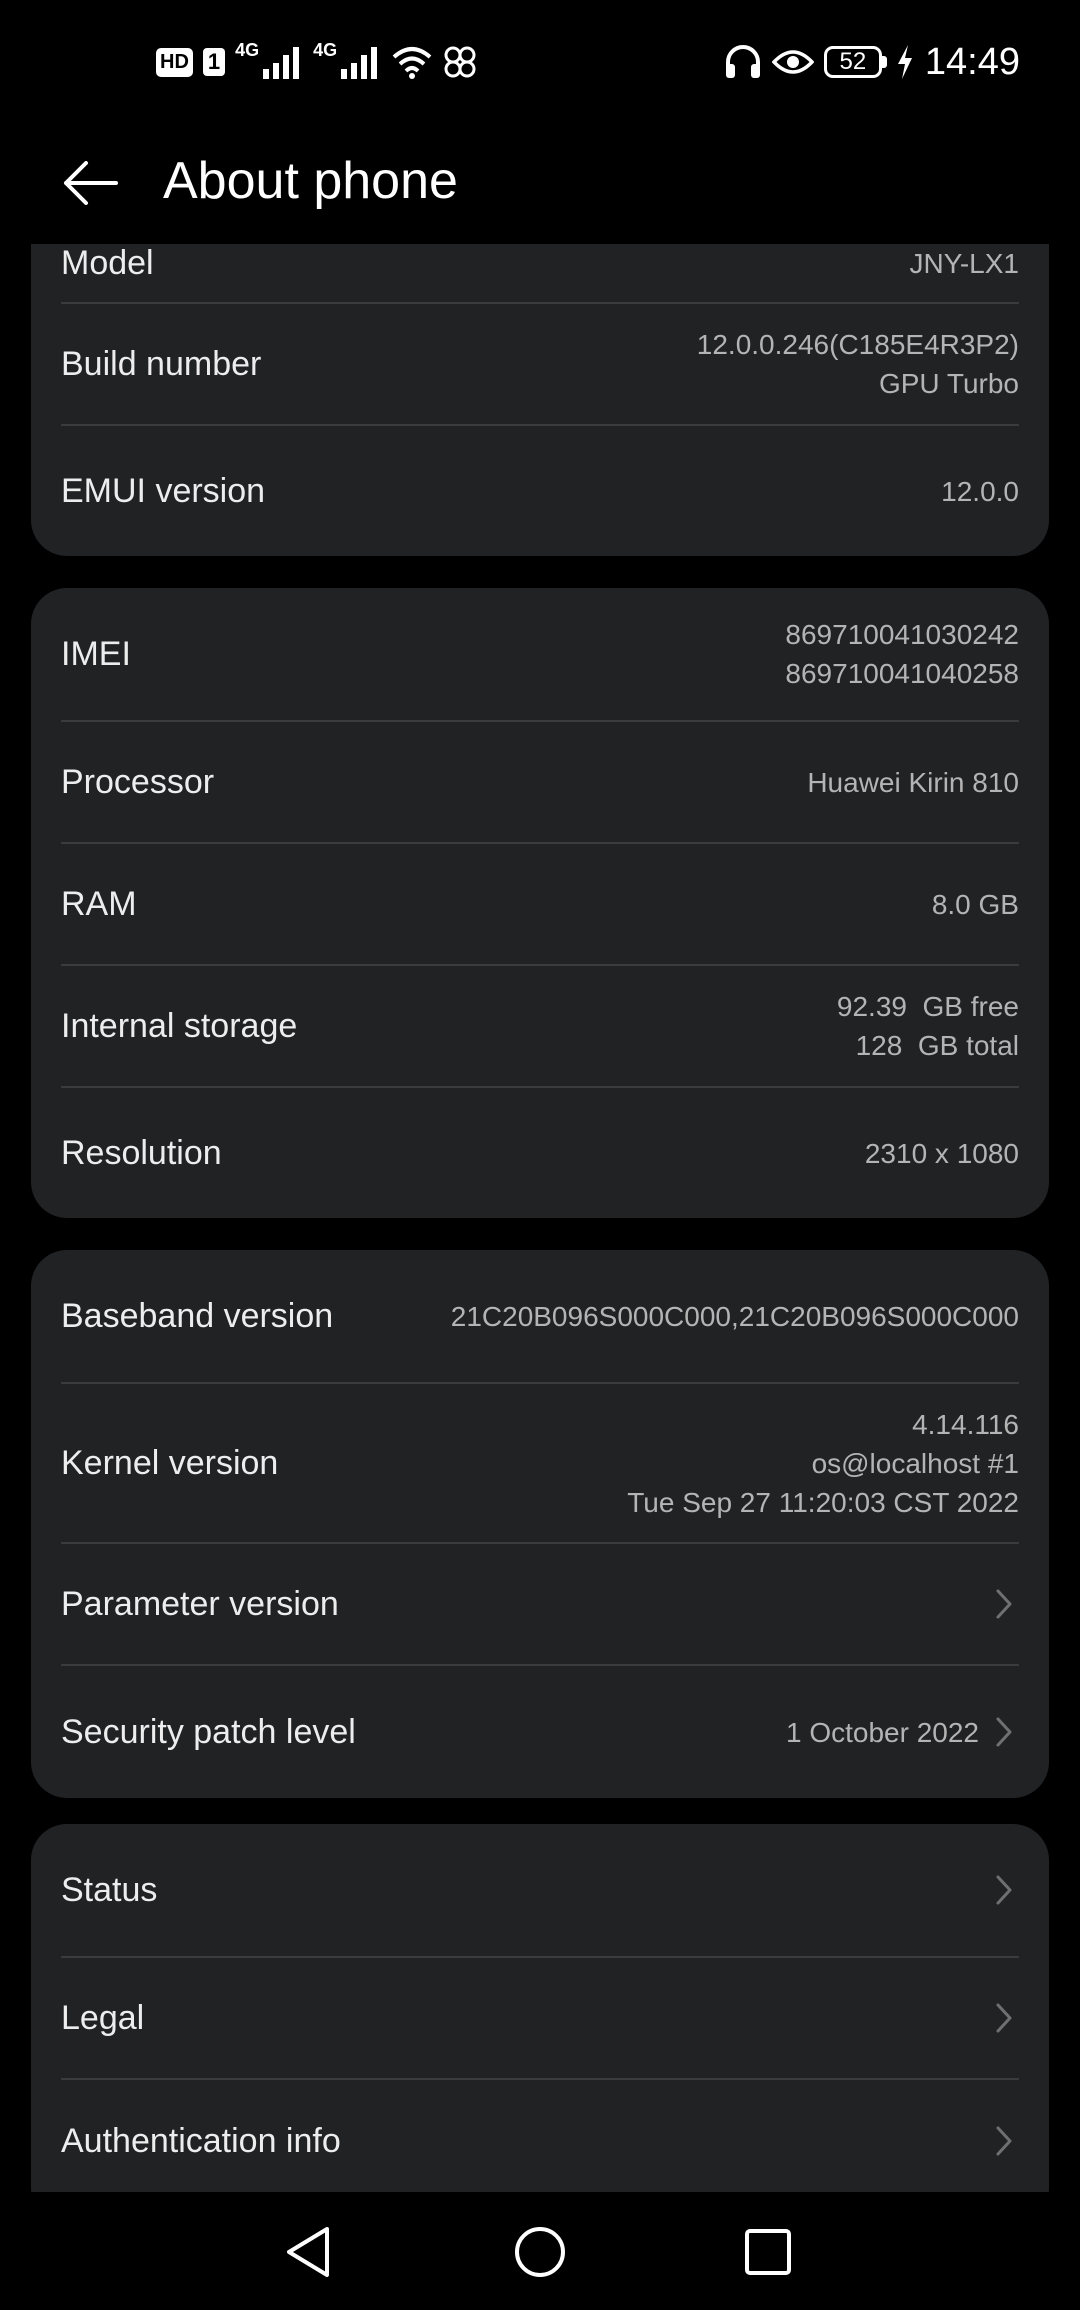  Describe the element at coordinates (941, 1153) in the screenshot. I see `row-value: 2310 x 1080` at that location.